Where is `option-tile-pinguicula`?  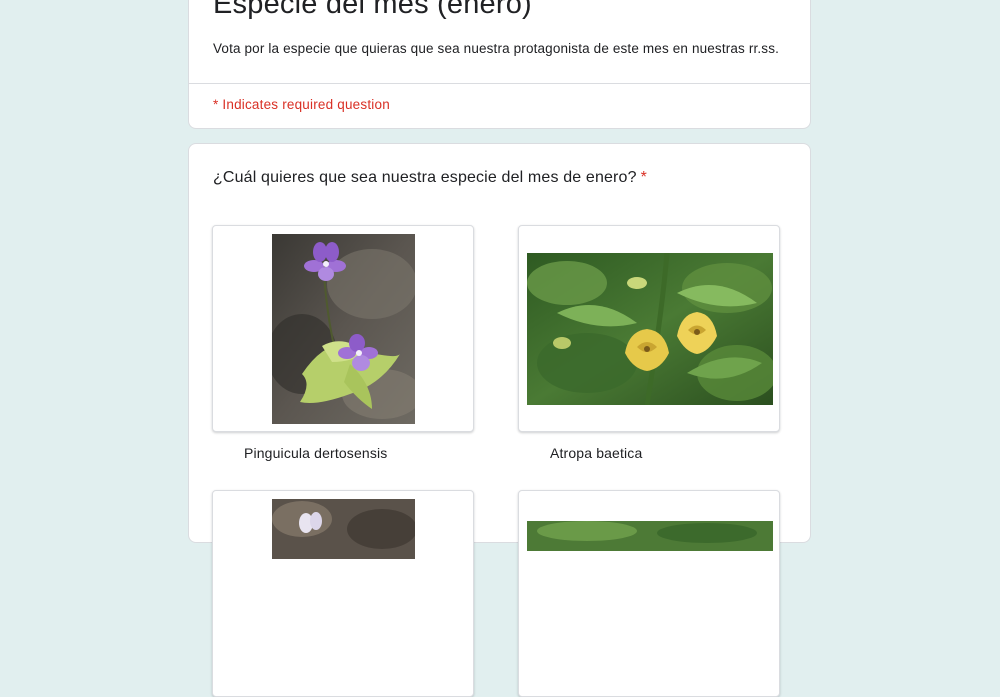 option-tile-pinguicula is located at coordinates (343, 328).